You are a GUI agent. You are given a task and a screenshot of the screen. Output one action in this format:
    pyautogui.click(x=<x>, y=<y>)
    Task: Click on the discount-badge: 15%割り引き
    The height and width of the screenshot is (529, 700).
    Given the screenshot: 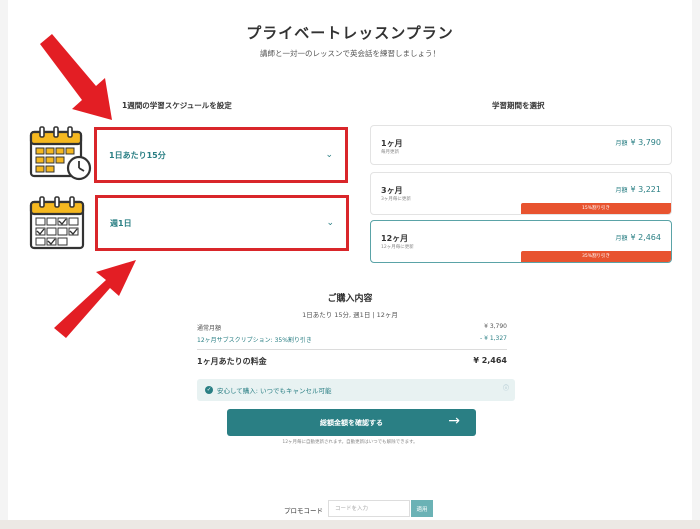 What is the action you would take?
    pyautogui.click(x=596, y=208)
    